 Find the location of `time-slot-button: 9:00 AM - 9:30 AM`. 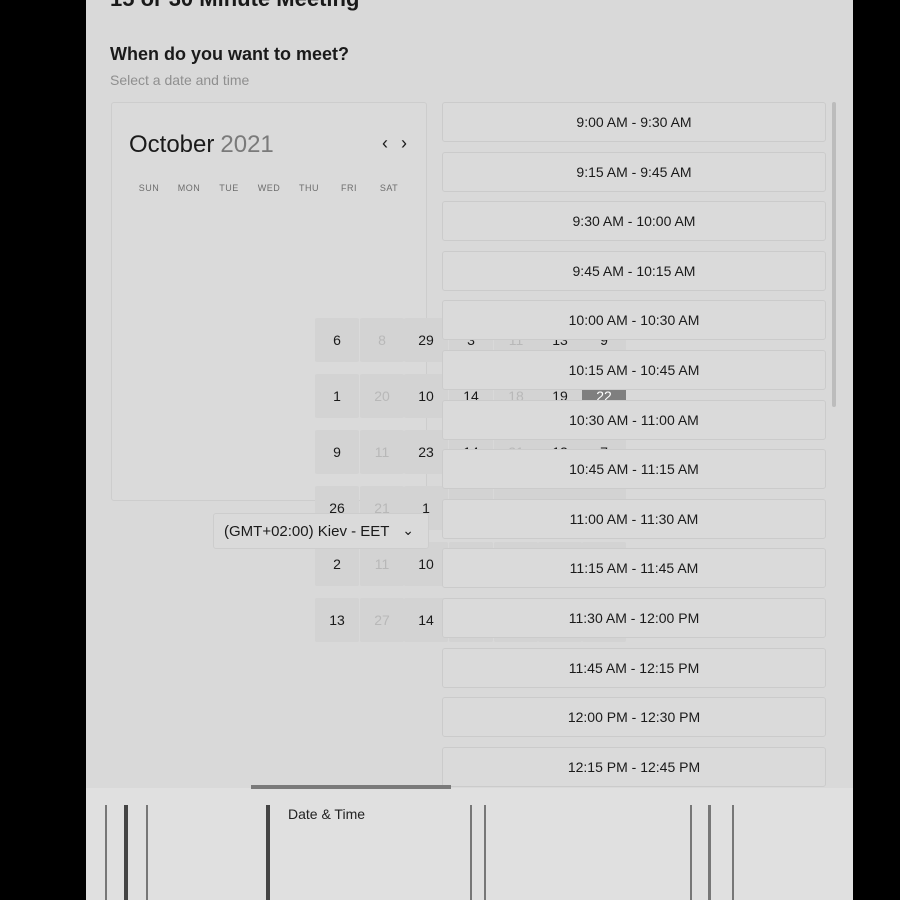

time-slot-button: 9:00 AM - 9:30 AM is located at coordinates (634, 122).